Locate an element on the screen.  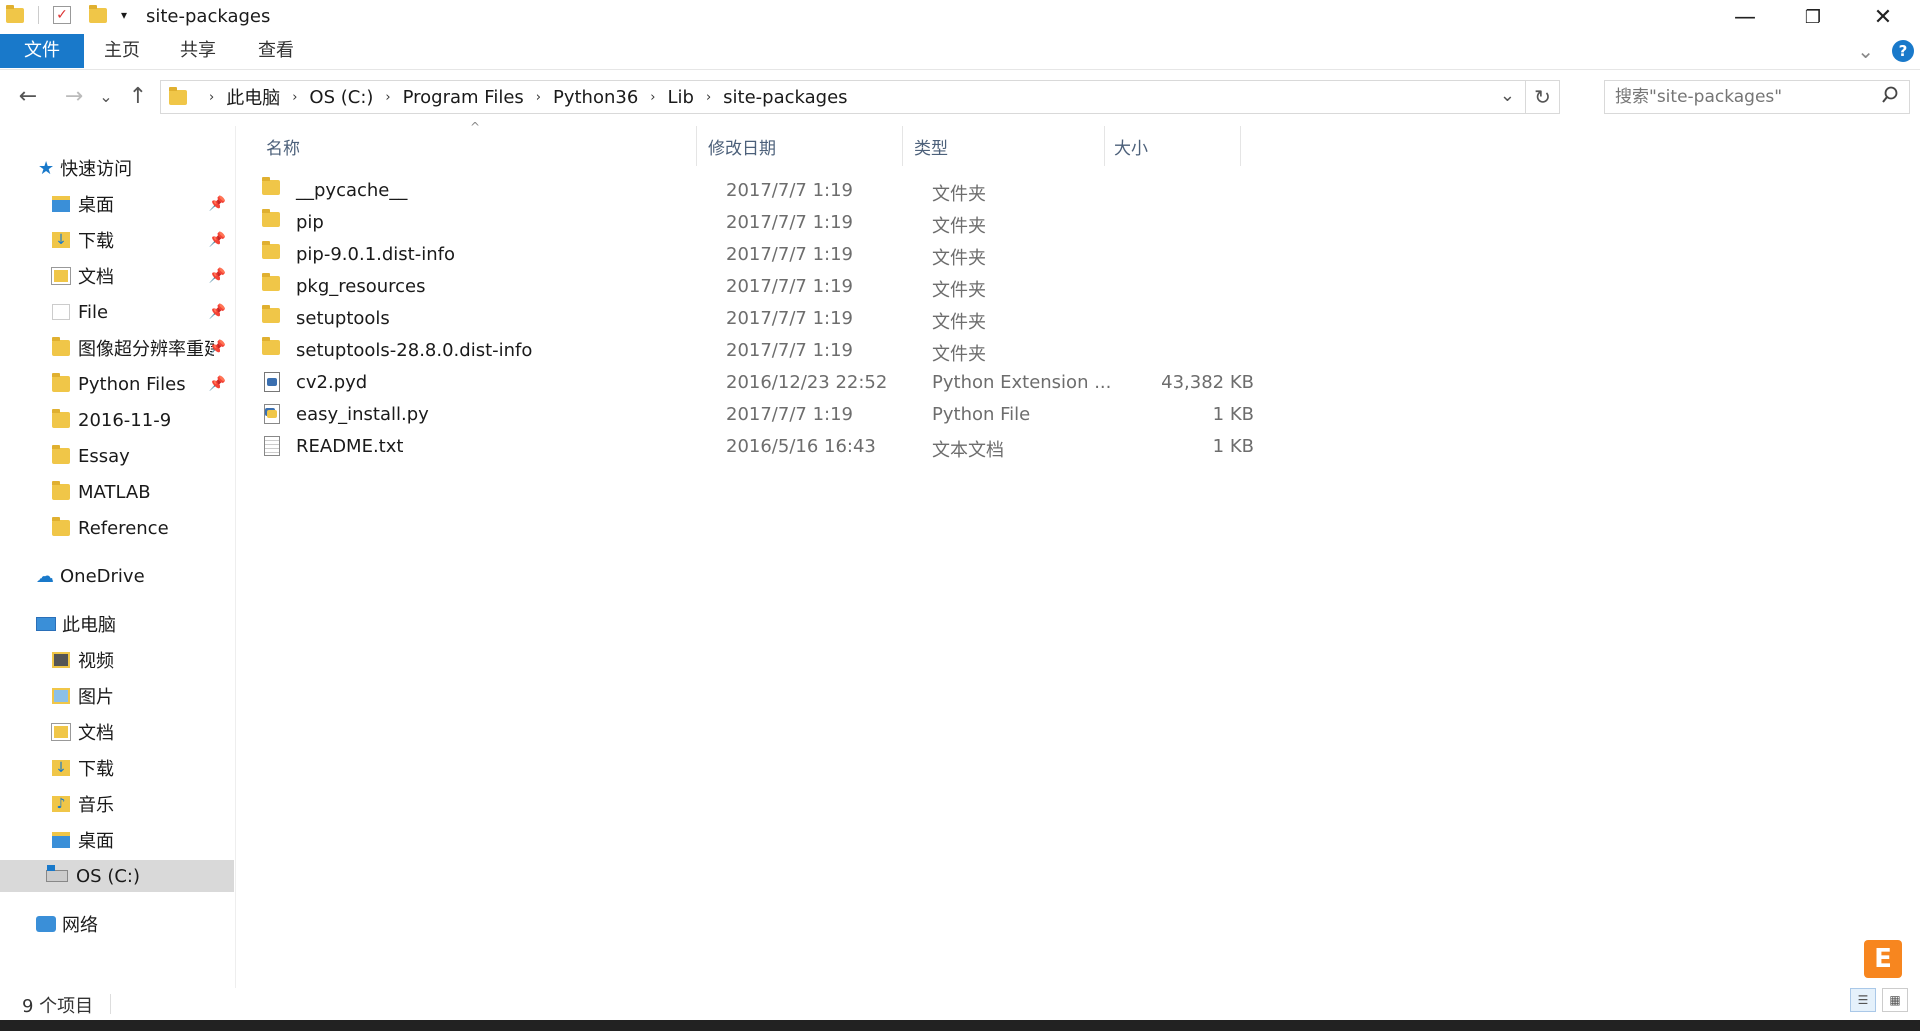
sidebar-item-downloads: ↓ 下载 📌 is located at coordinates (117, 240).